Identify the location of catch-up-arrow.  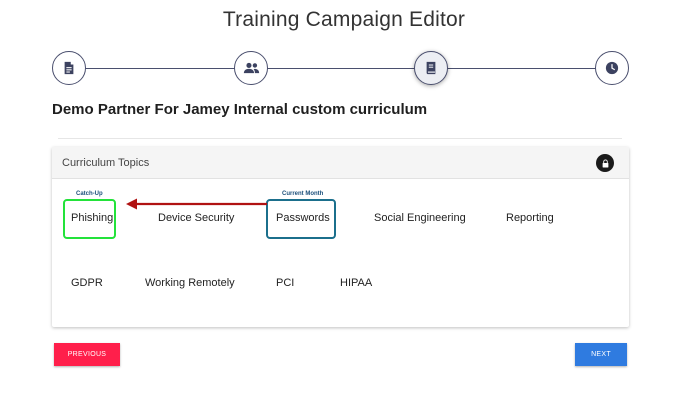
(196, 204).